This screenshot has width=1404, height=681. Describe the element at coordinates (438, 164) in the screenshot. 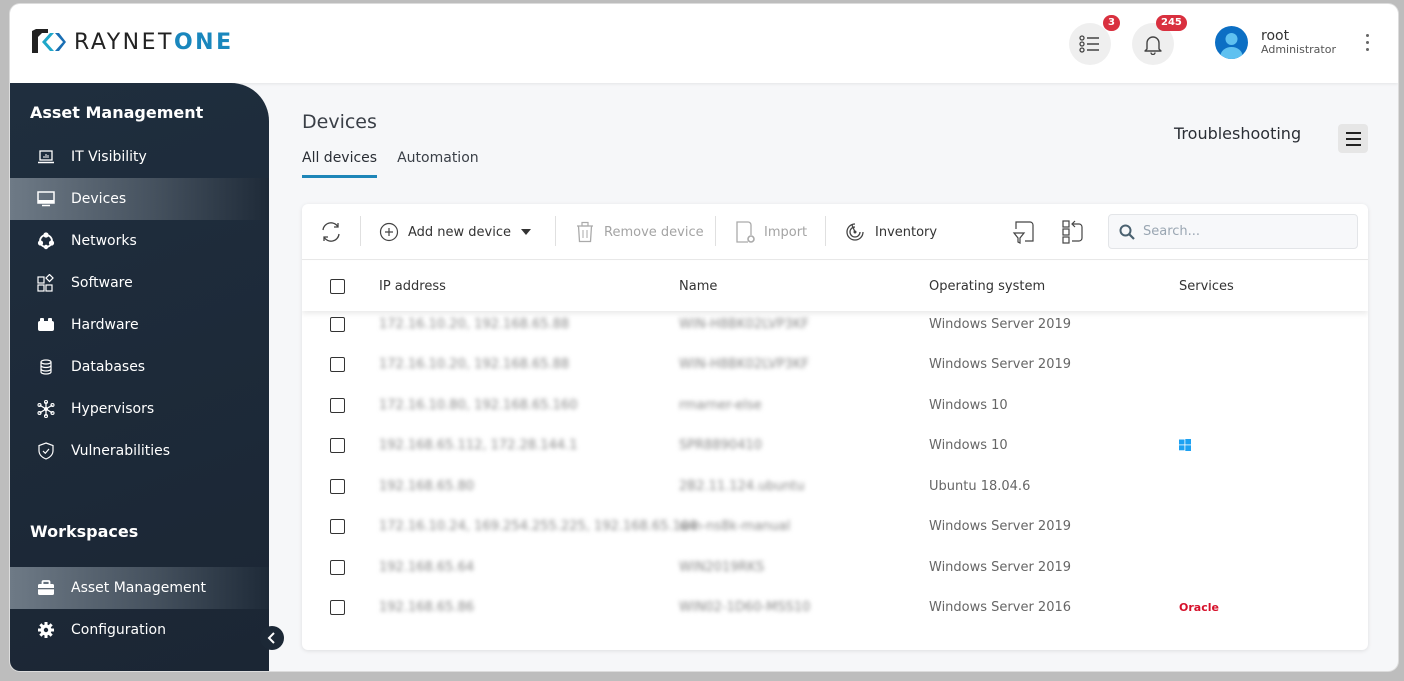

I see `tab-automation: Automation` at that location.